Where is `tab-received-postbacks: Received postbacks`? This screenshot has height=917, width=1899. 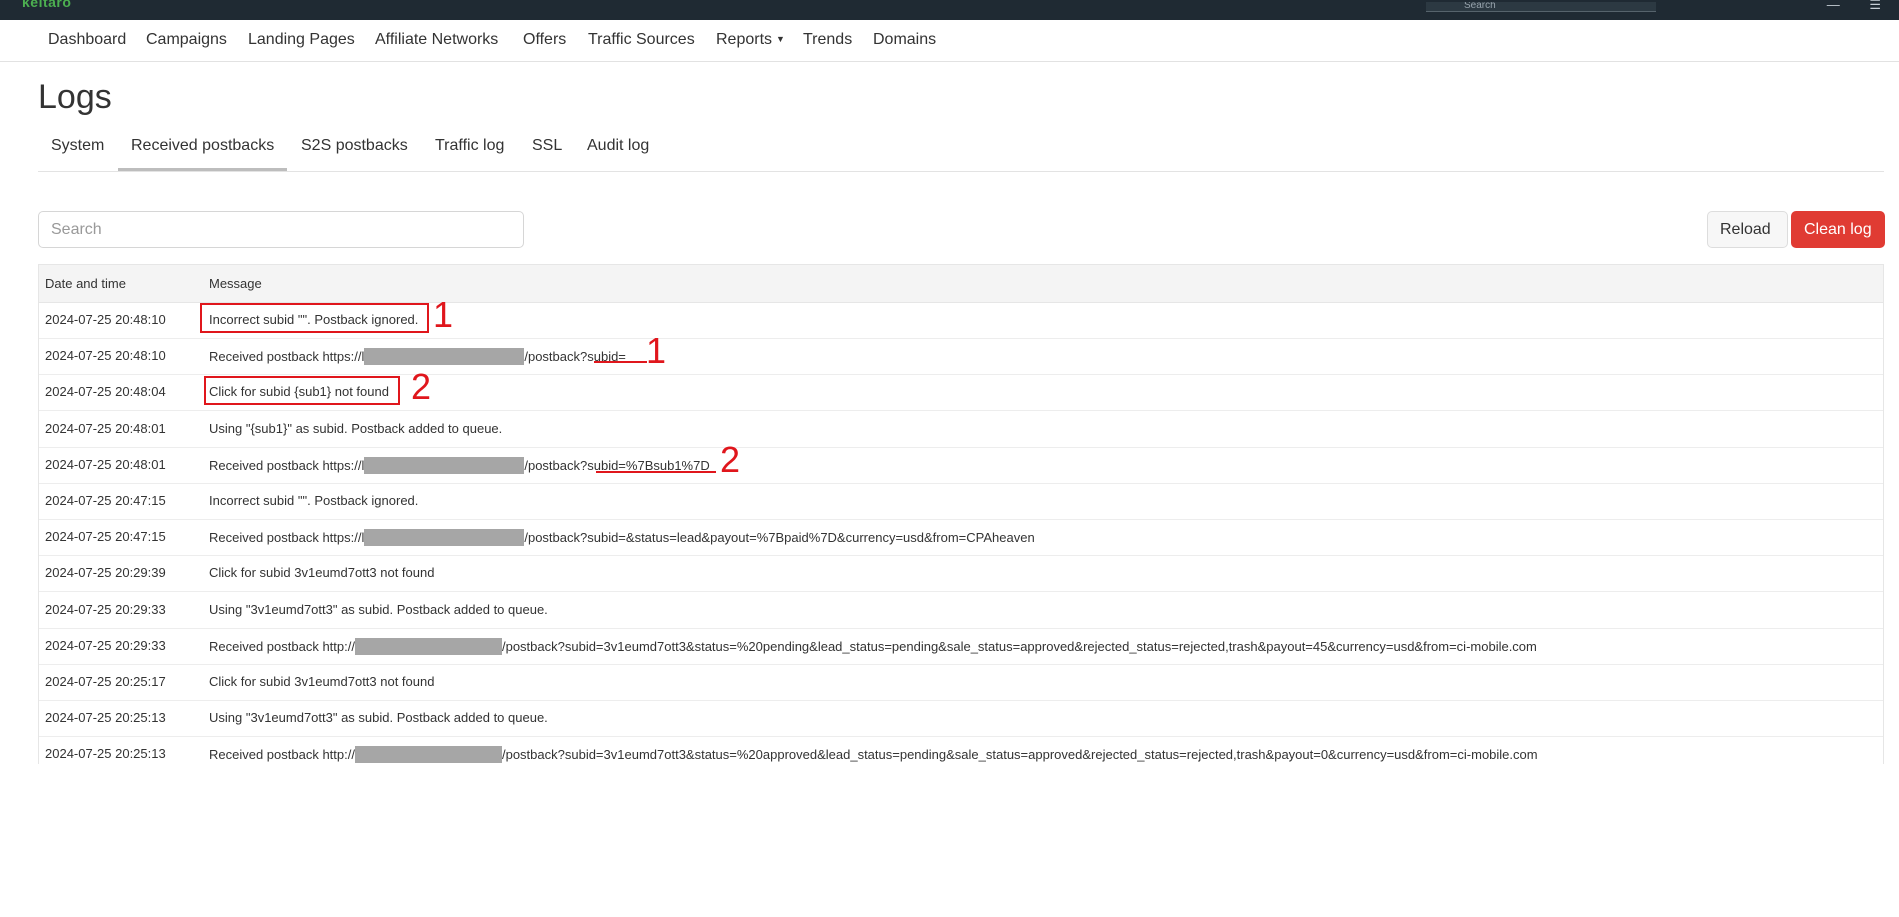
tab-received-postbacks: Received postbacks is located at coordinates (202, 154).